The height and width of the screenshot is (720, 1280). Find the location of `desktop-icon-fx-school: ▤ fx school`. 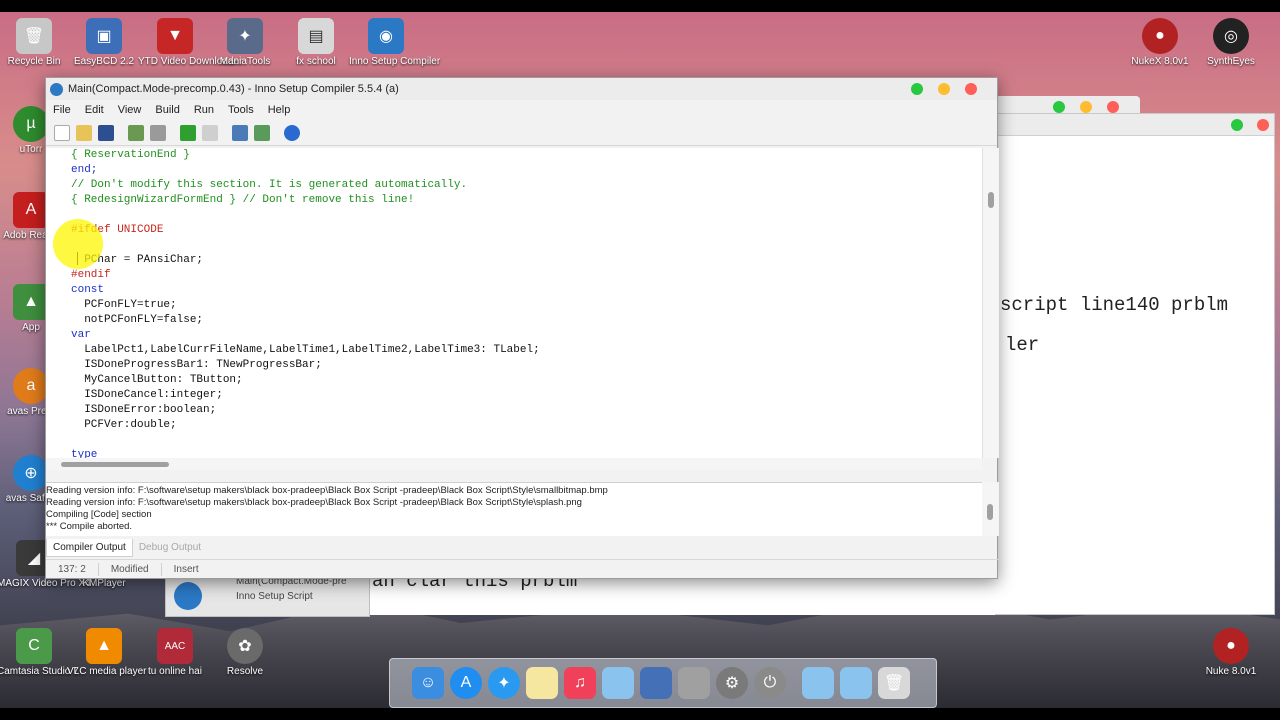

desktop-icon-fx-school: ▤ fx school is located at coordinates (316, 42).